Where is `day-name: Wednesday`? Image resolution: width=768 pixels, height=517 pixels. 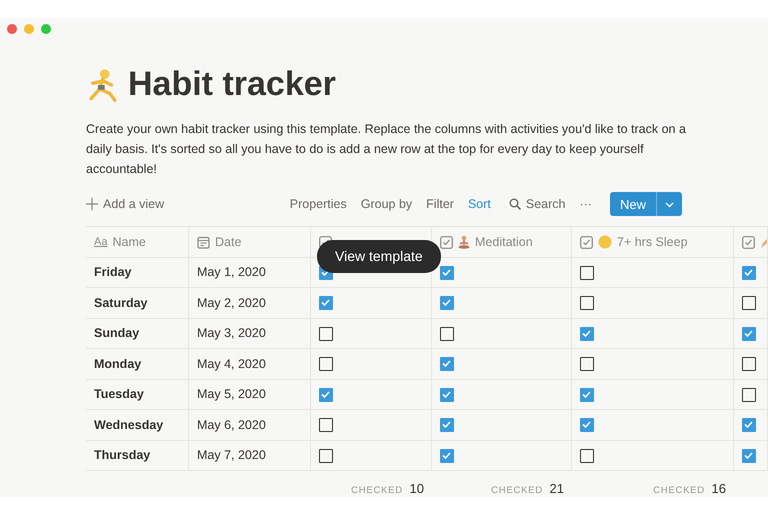
day-name: Wednesday is located at coordinates (129, 425).